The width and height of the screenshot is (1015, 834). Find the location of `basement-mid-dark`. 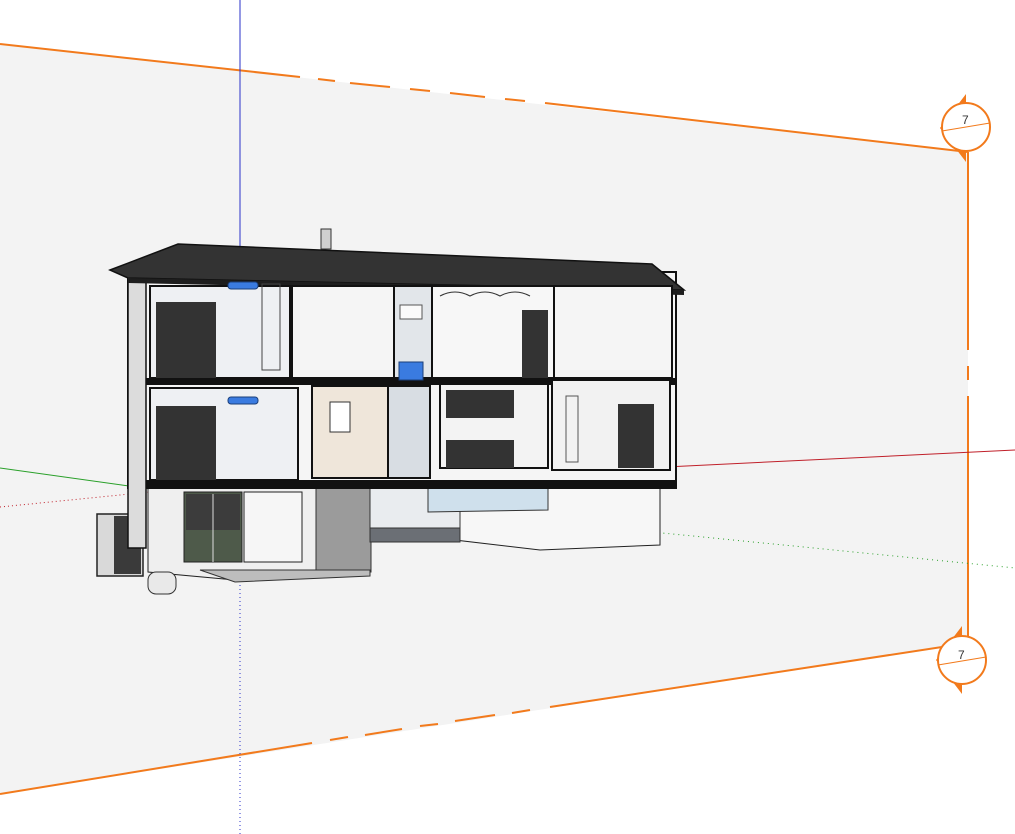

basement-mid-dark is located at coordinates (415, 535).